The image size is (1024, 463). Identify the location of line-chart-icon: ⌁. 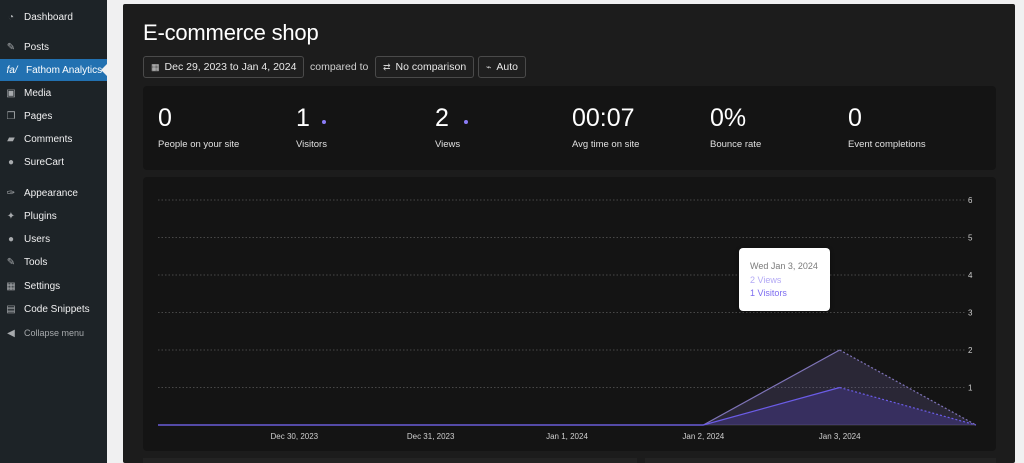
(489, 66).